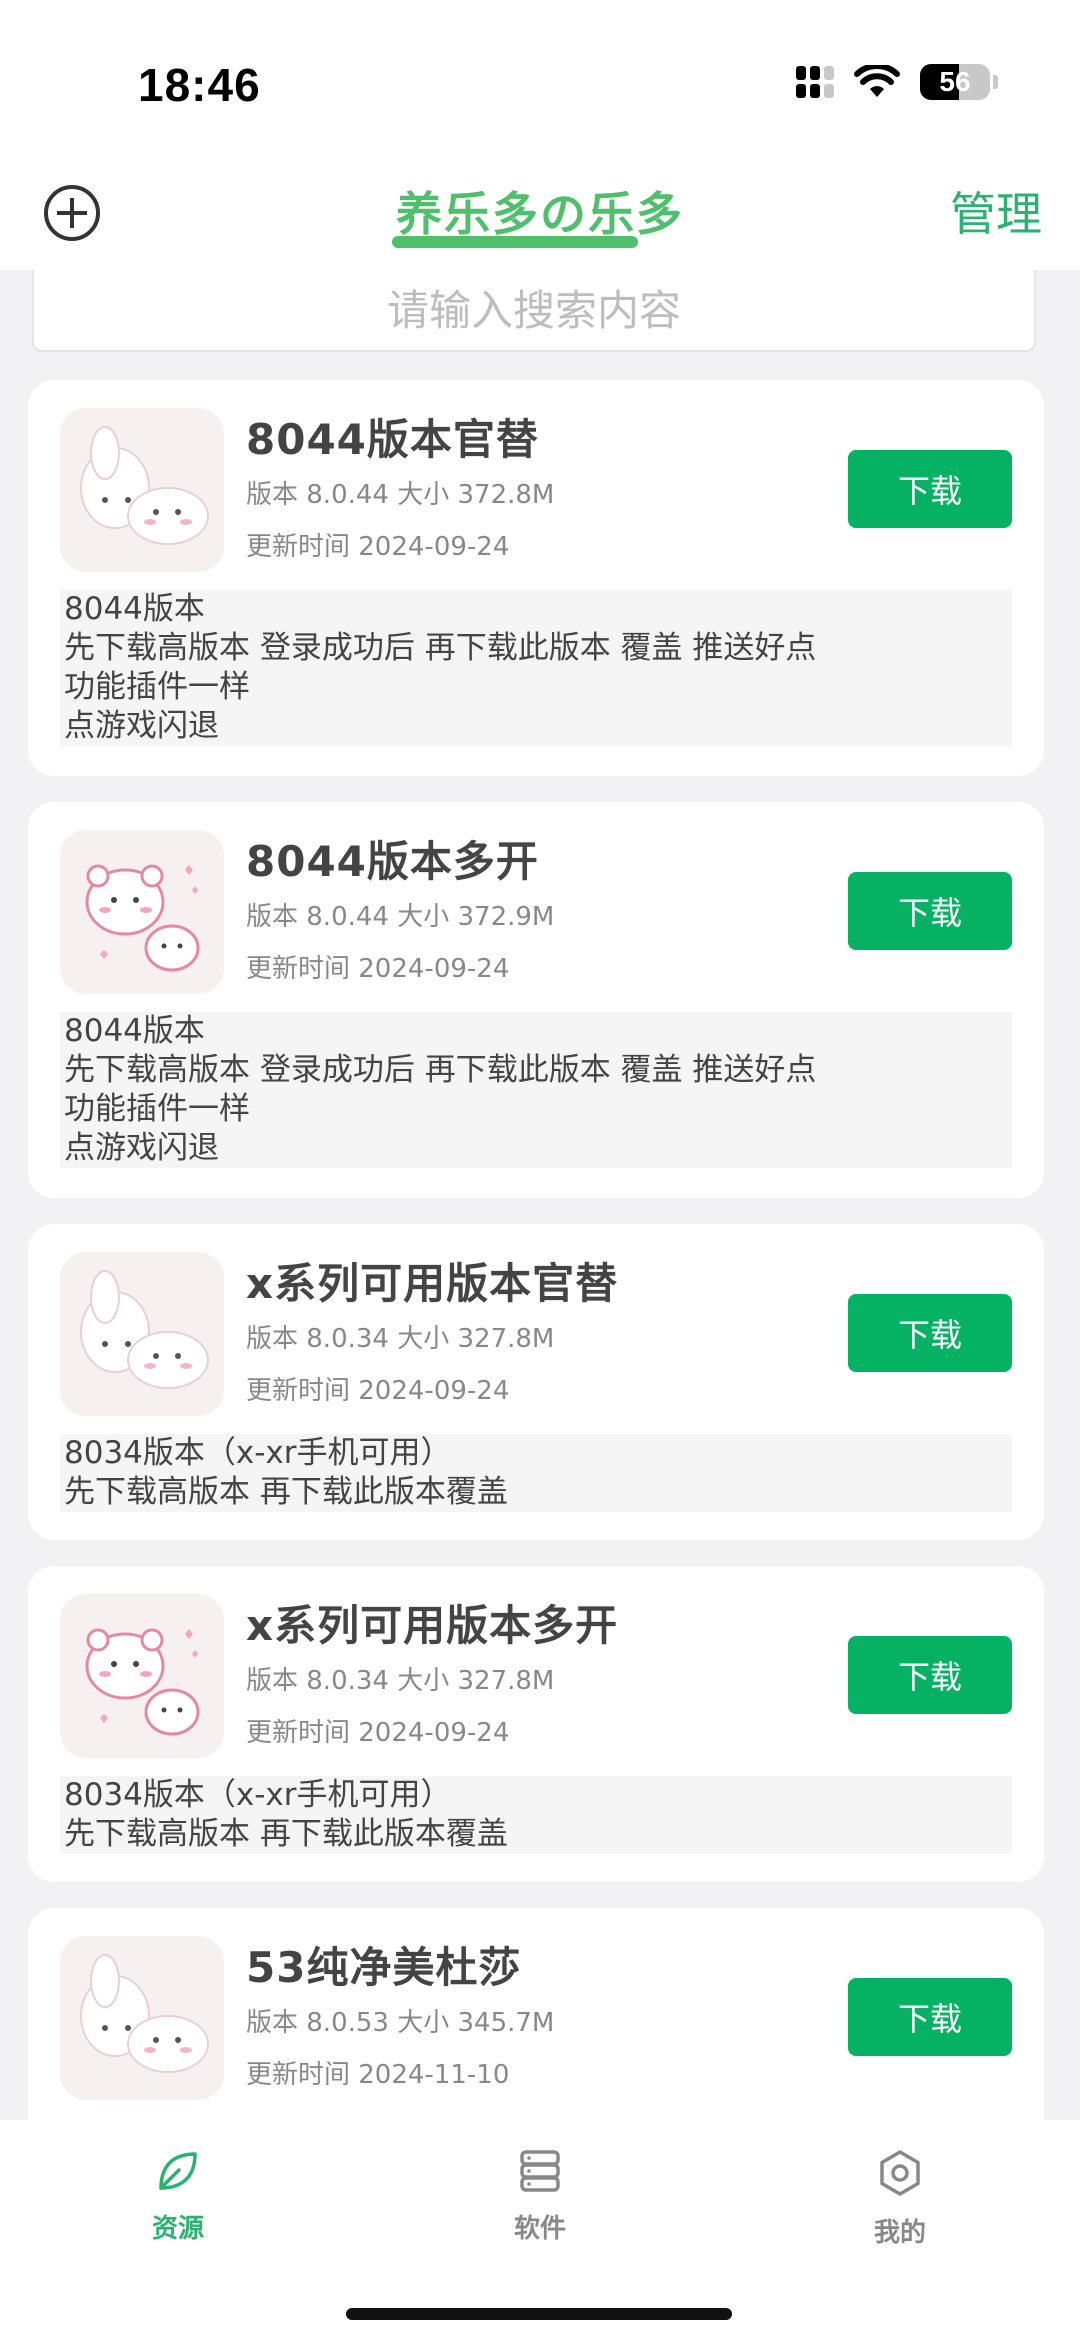 The image size is (1080, 2348). I want to click on search-input, so click(534, 310).